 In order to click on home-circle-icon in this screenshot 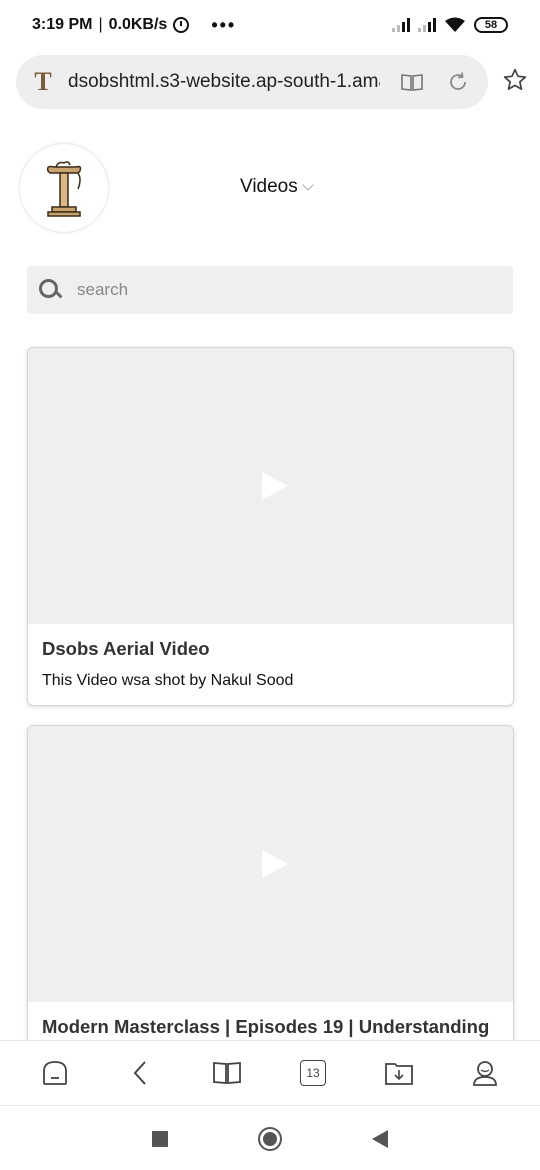, I will do `click(270, 1138)`.